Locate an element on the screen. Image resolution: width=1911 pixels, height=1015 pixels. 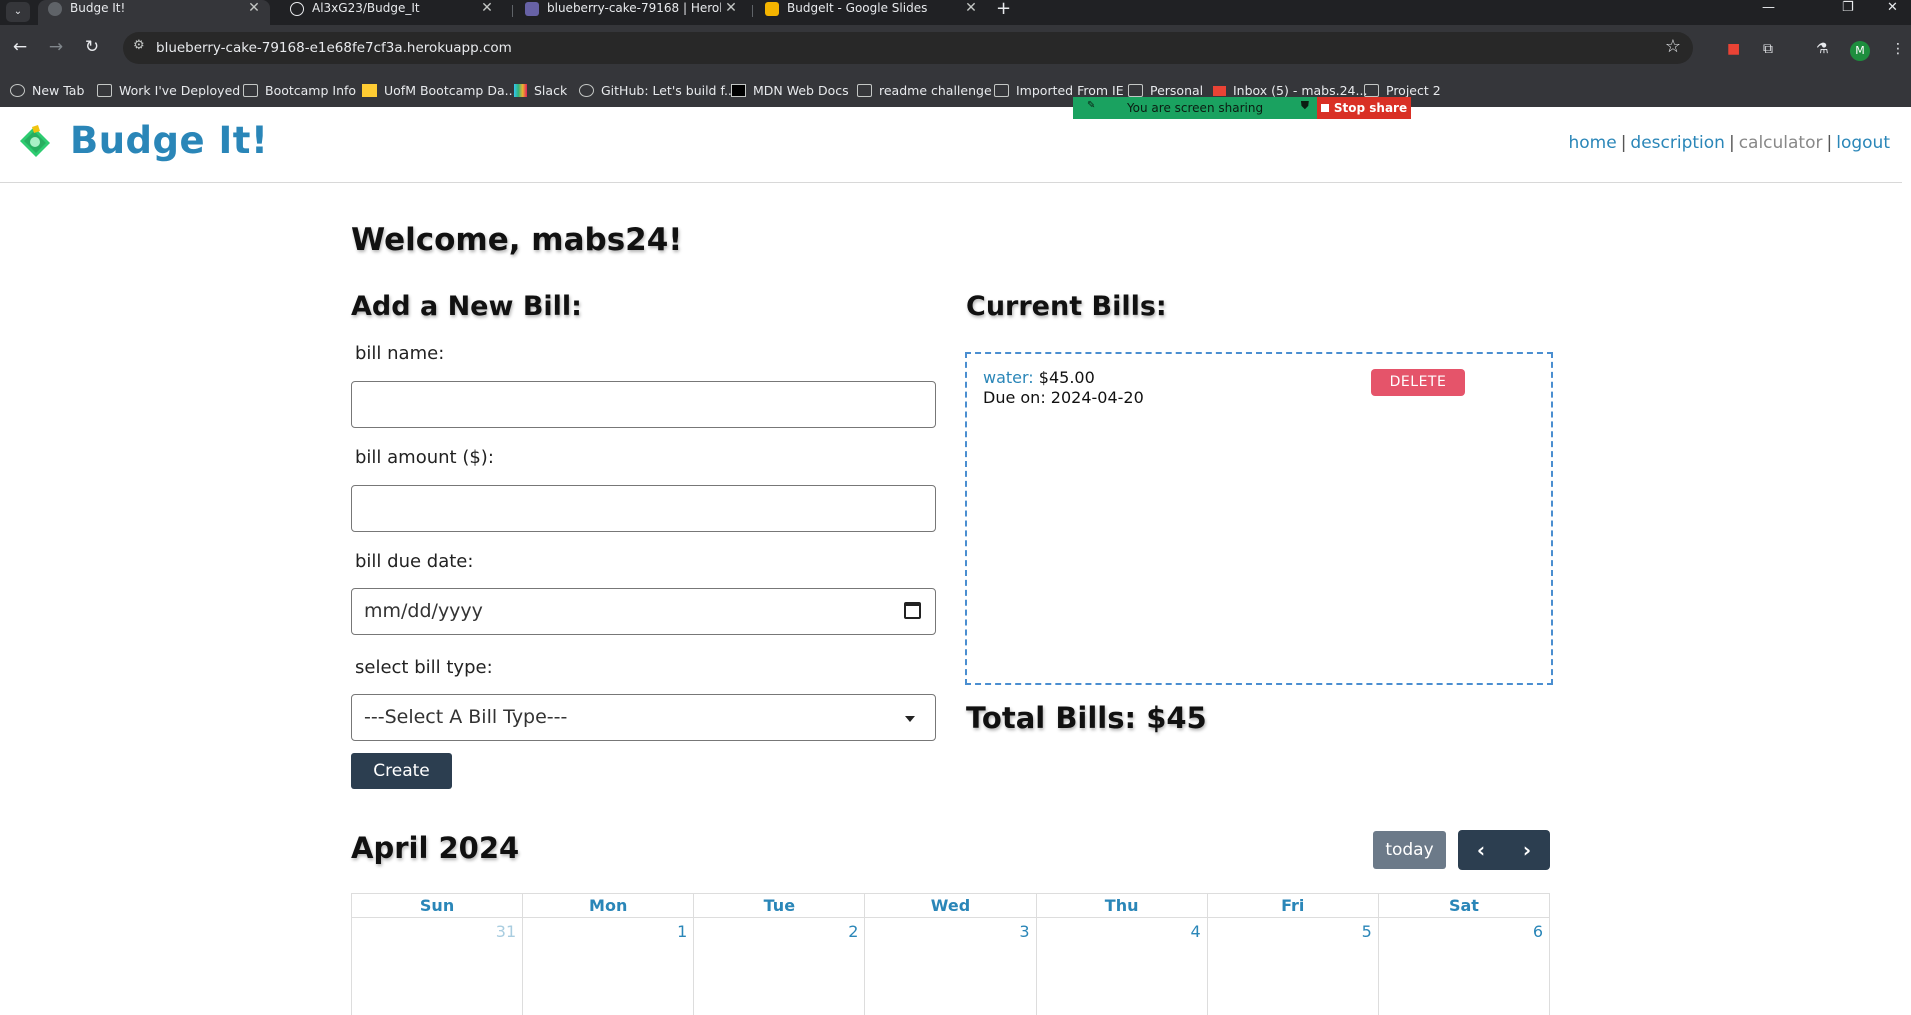
record-extension-icon: ■ is located at coordinates (1733, 49).